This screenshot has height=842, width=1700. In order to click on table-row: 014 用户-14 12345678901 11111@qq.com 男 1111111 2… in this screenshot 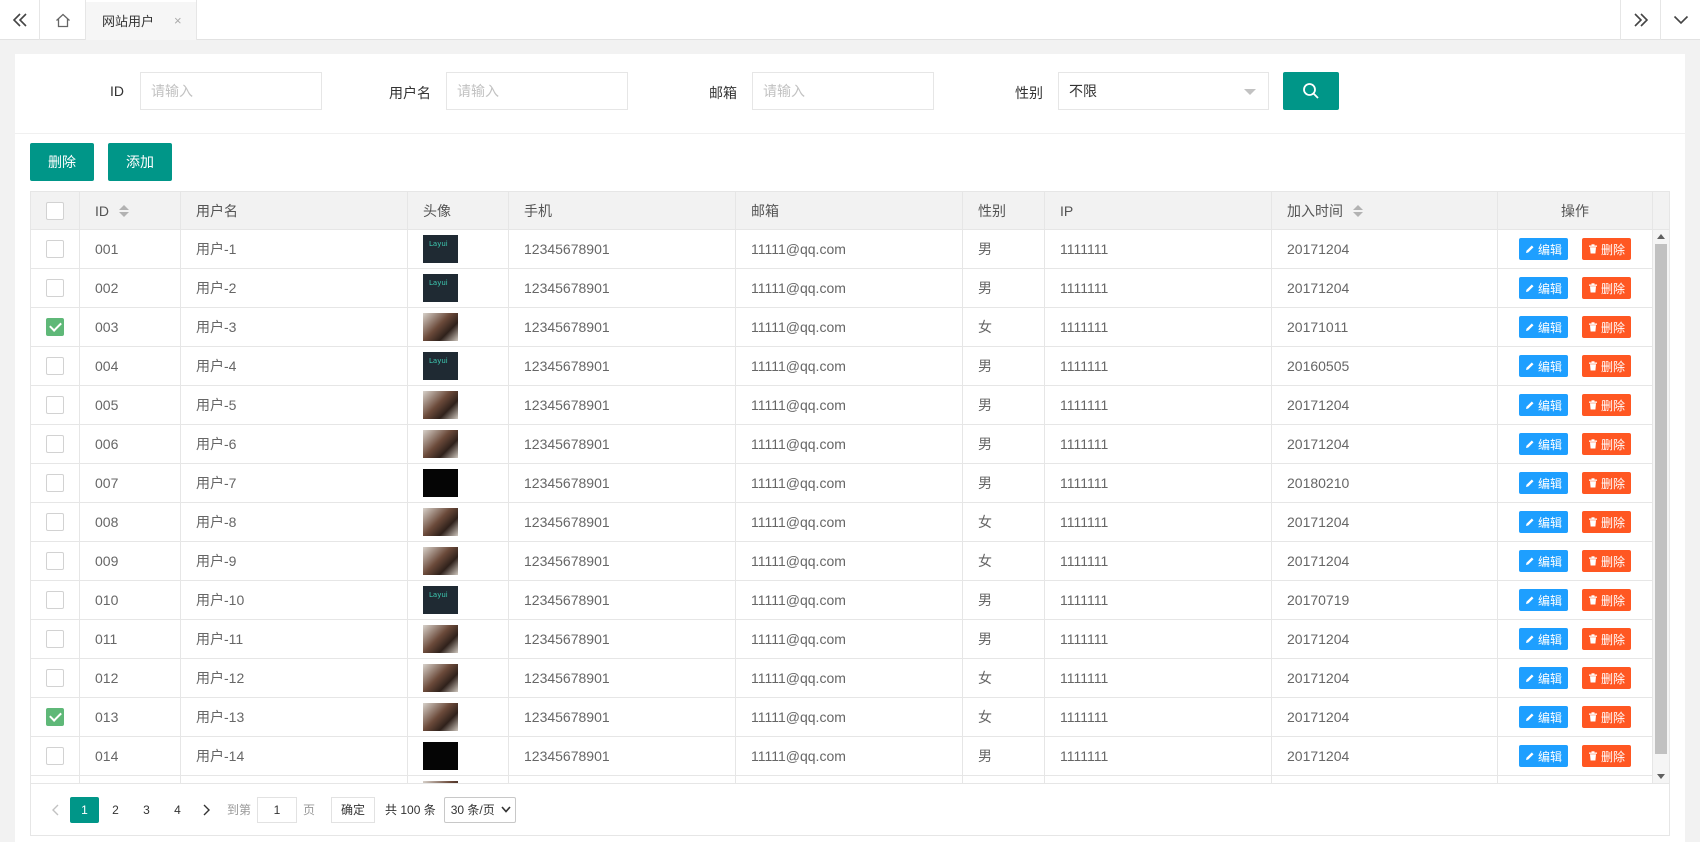, I will do `click(850, 756)`.